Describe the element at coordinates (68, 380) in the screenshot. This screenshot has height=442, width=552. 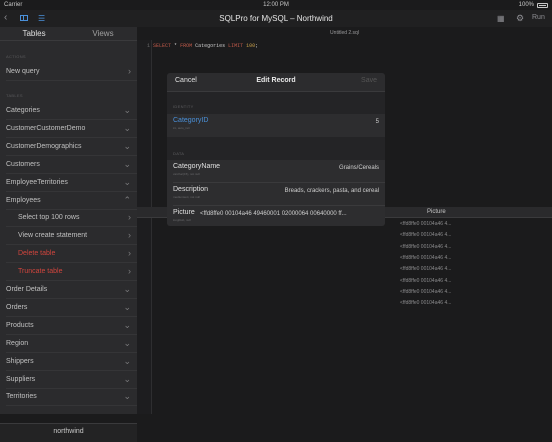
I see `sidebar-item-suppliers: Suppliers ⌄` at that location.